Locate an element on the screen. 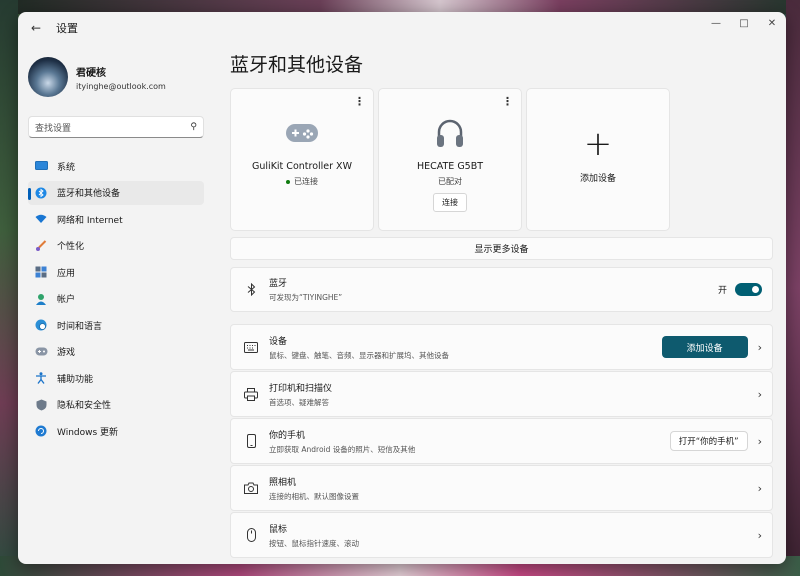 The height and width of the screenshot is (576, 800). row-subtitle: 按钮、鼠标指针速度、滚动 is located at coordinates (314, 543).